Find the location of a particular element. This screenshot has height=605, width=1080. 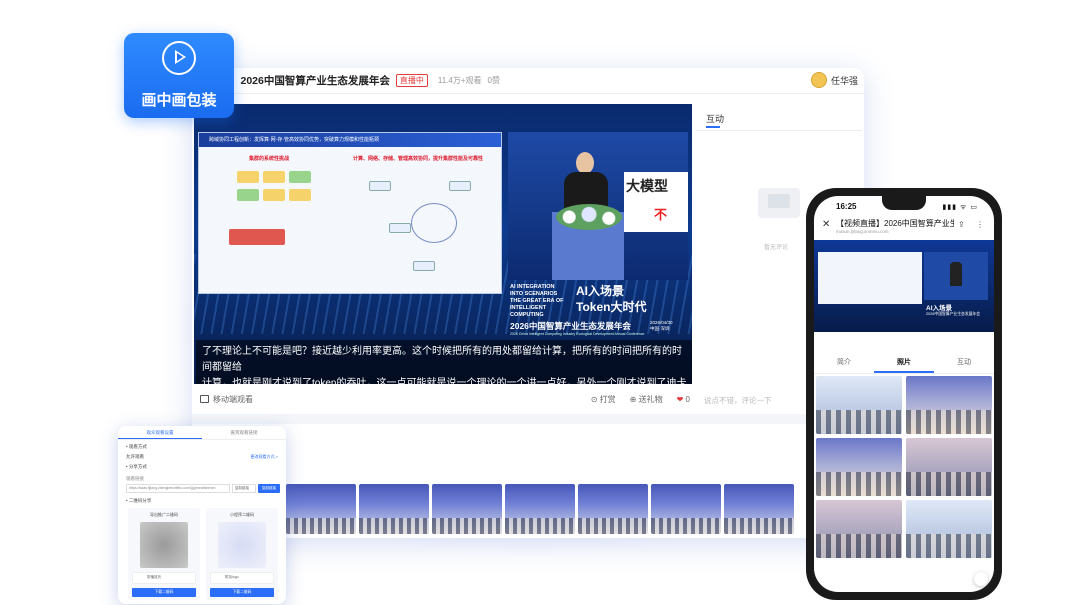

mobile-watch-button: 移动端观看 is located at coordinates (226, 399).